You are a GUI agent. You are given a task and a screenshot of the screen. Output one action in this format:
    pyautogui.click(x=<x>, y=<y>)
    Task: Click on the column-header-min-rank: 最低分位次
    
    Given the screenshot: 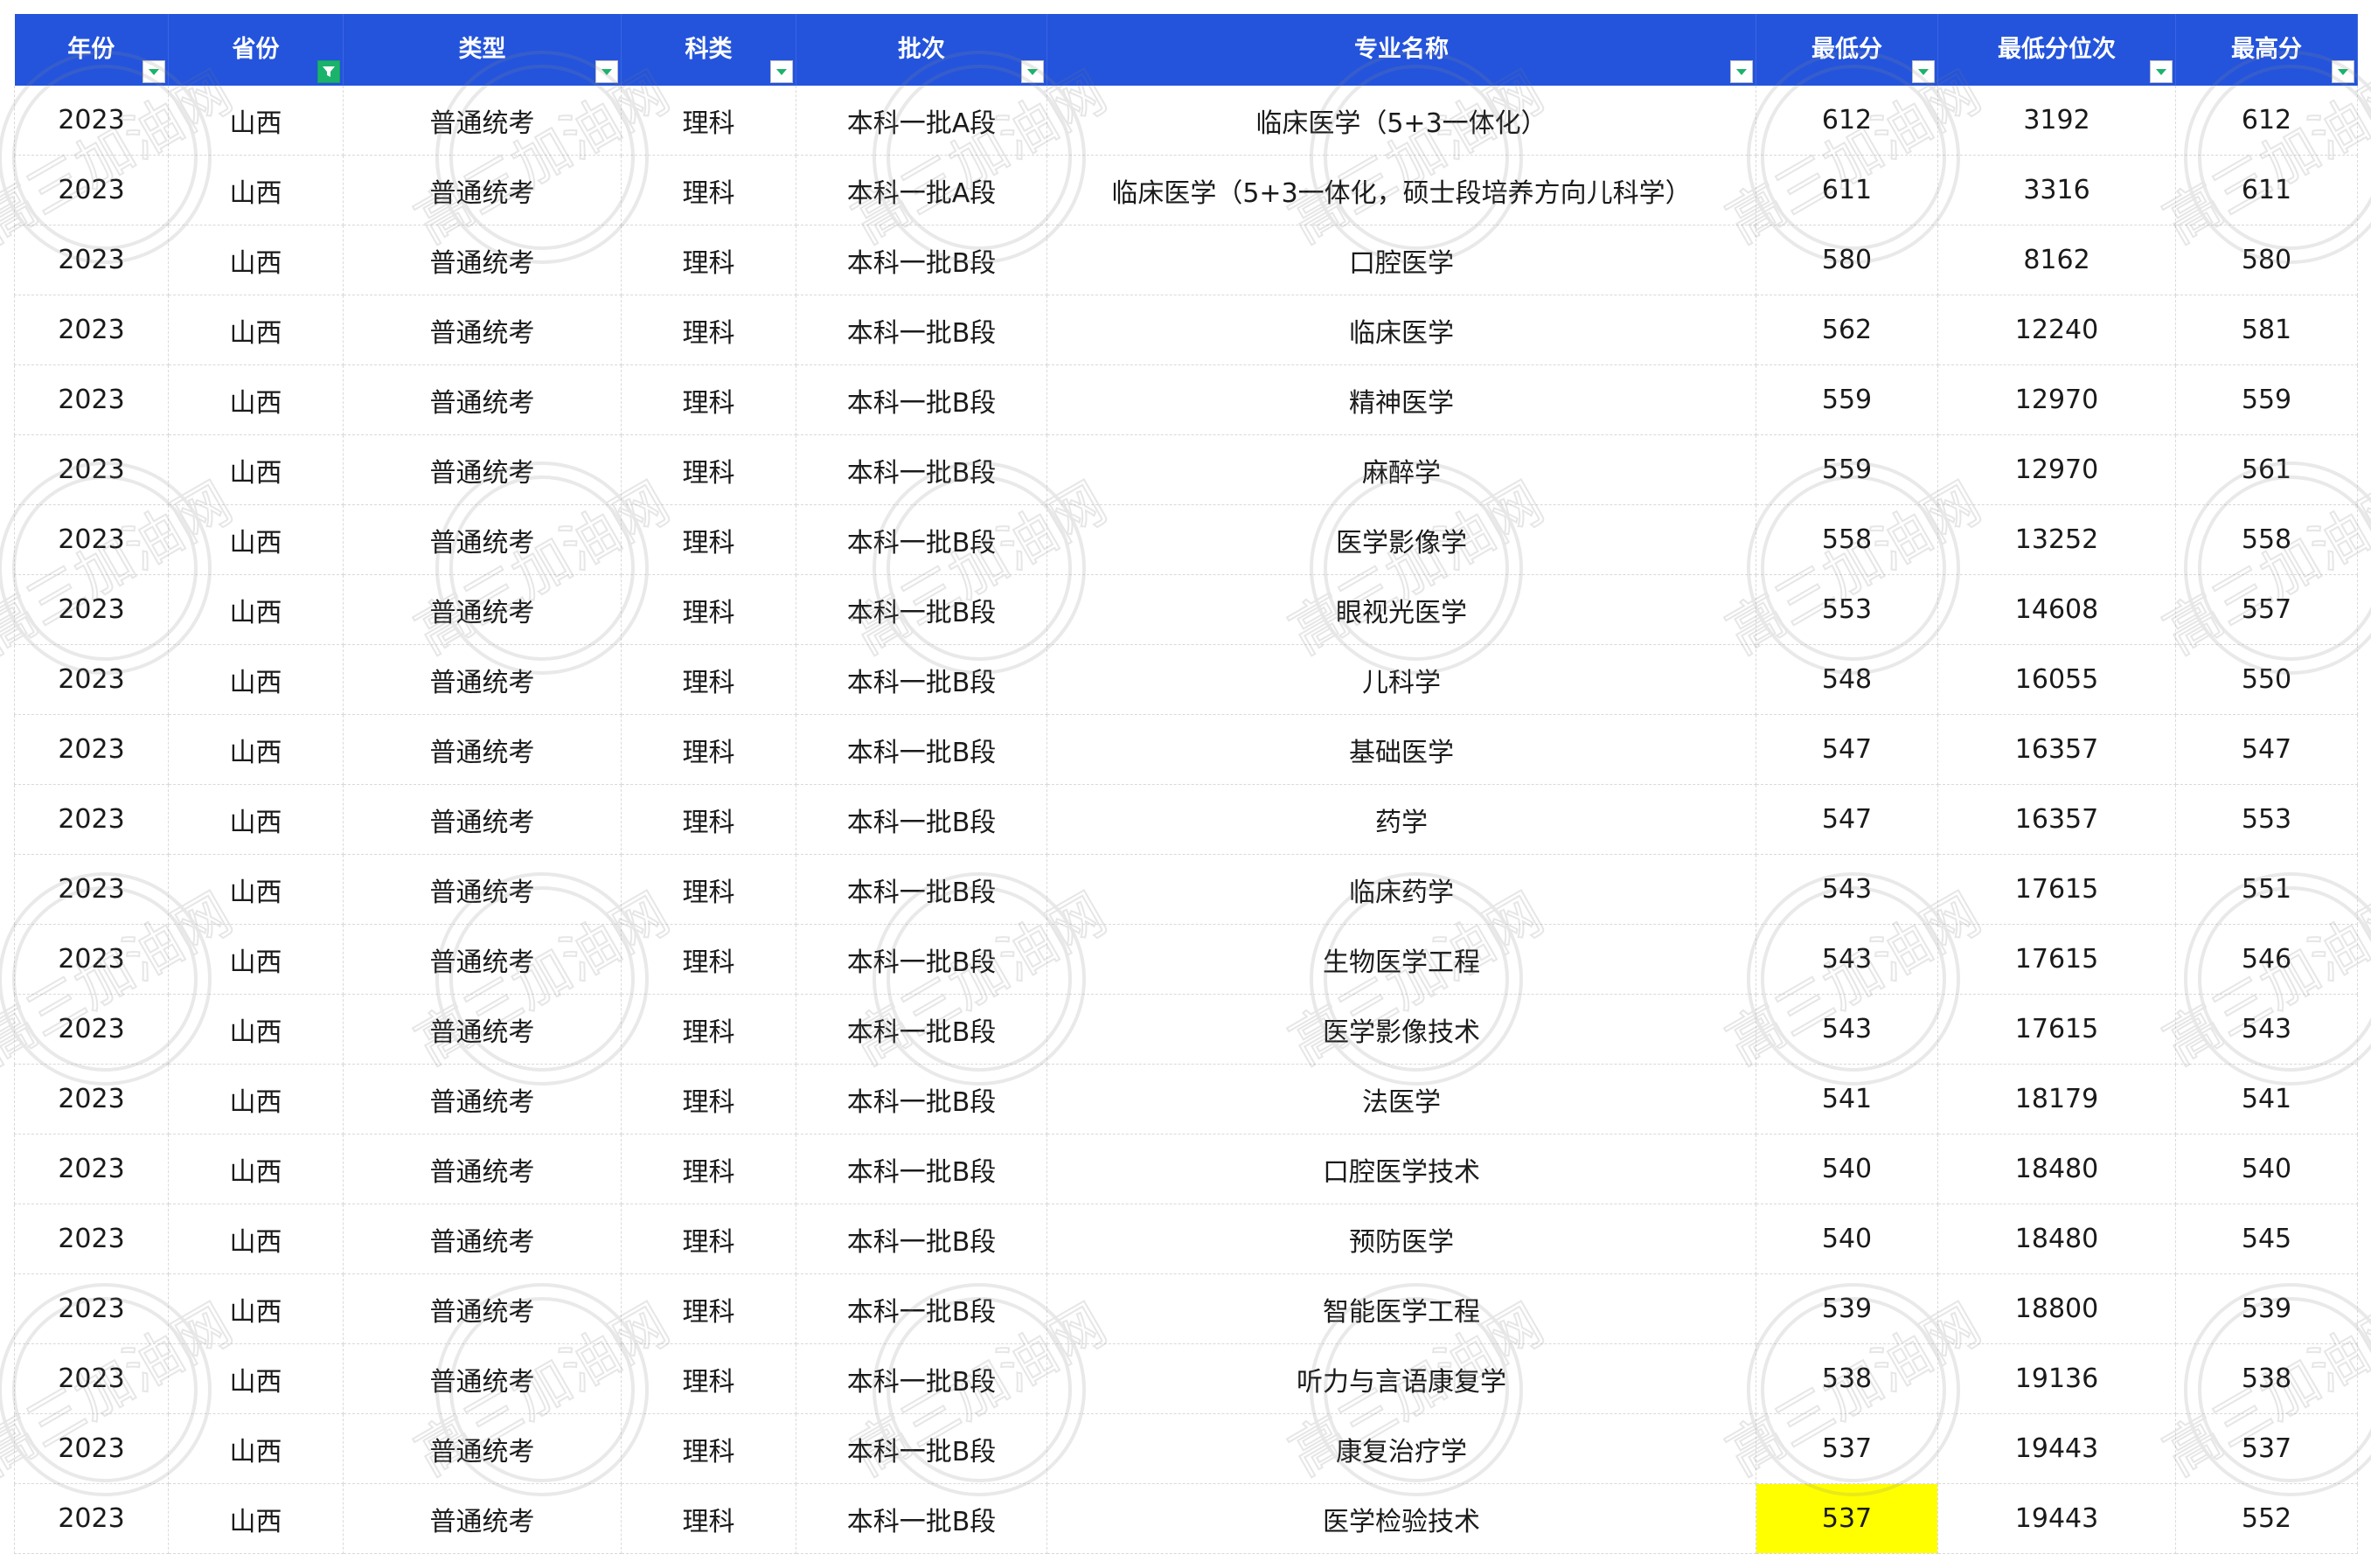 What is the action you would take?
    pyautogui.click(x=2056, y=50)
    